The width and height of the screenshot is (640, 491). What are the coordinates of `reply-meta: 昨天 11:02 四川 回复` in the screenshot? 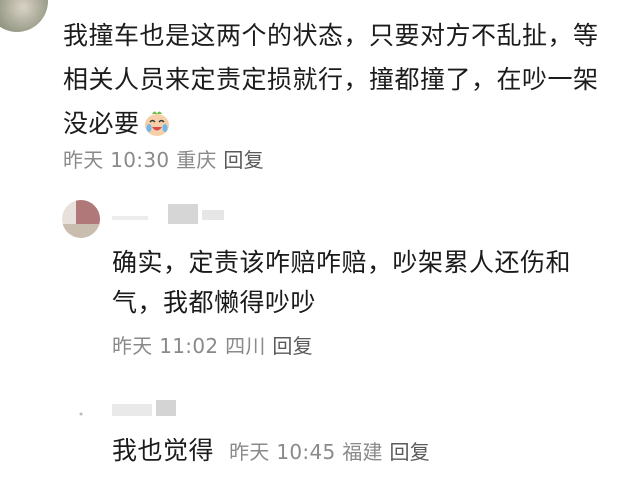 It's located at (212, 344).